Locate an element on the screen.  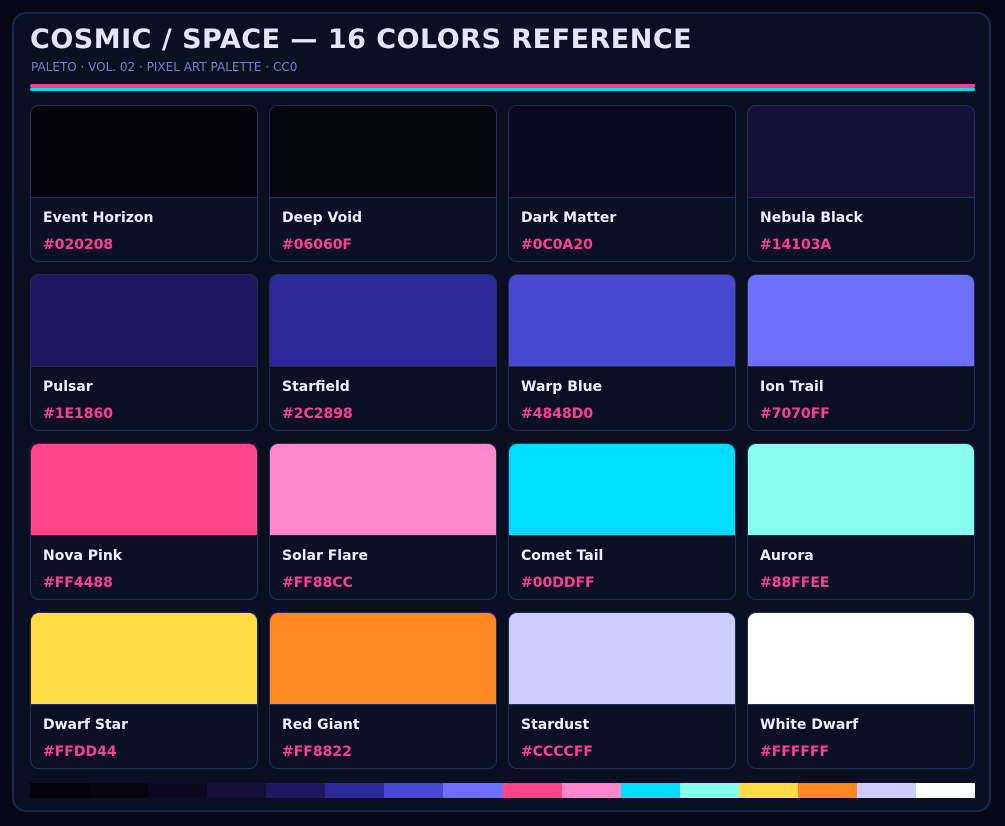
swatch-card: Dwarf Star #FFDD44 is located at coordinates (144, 690).